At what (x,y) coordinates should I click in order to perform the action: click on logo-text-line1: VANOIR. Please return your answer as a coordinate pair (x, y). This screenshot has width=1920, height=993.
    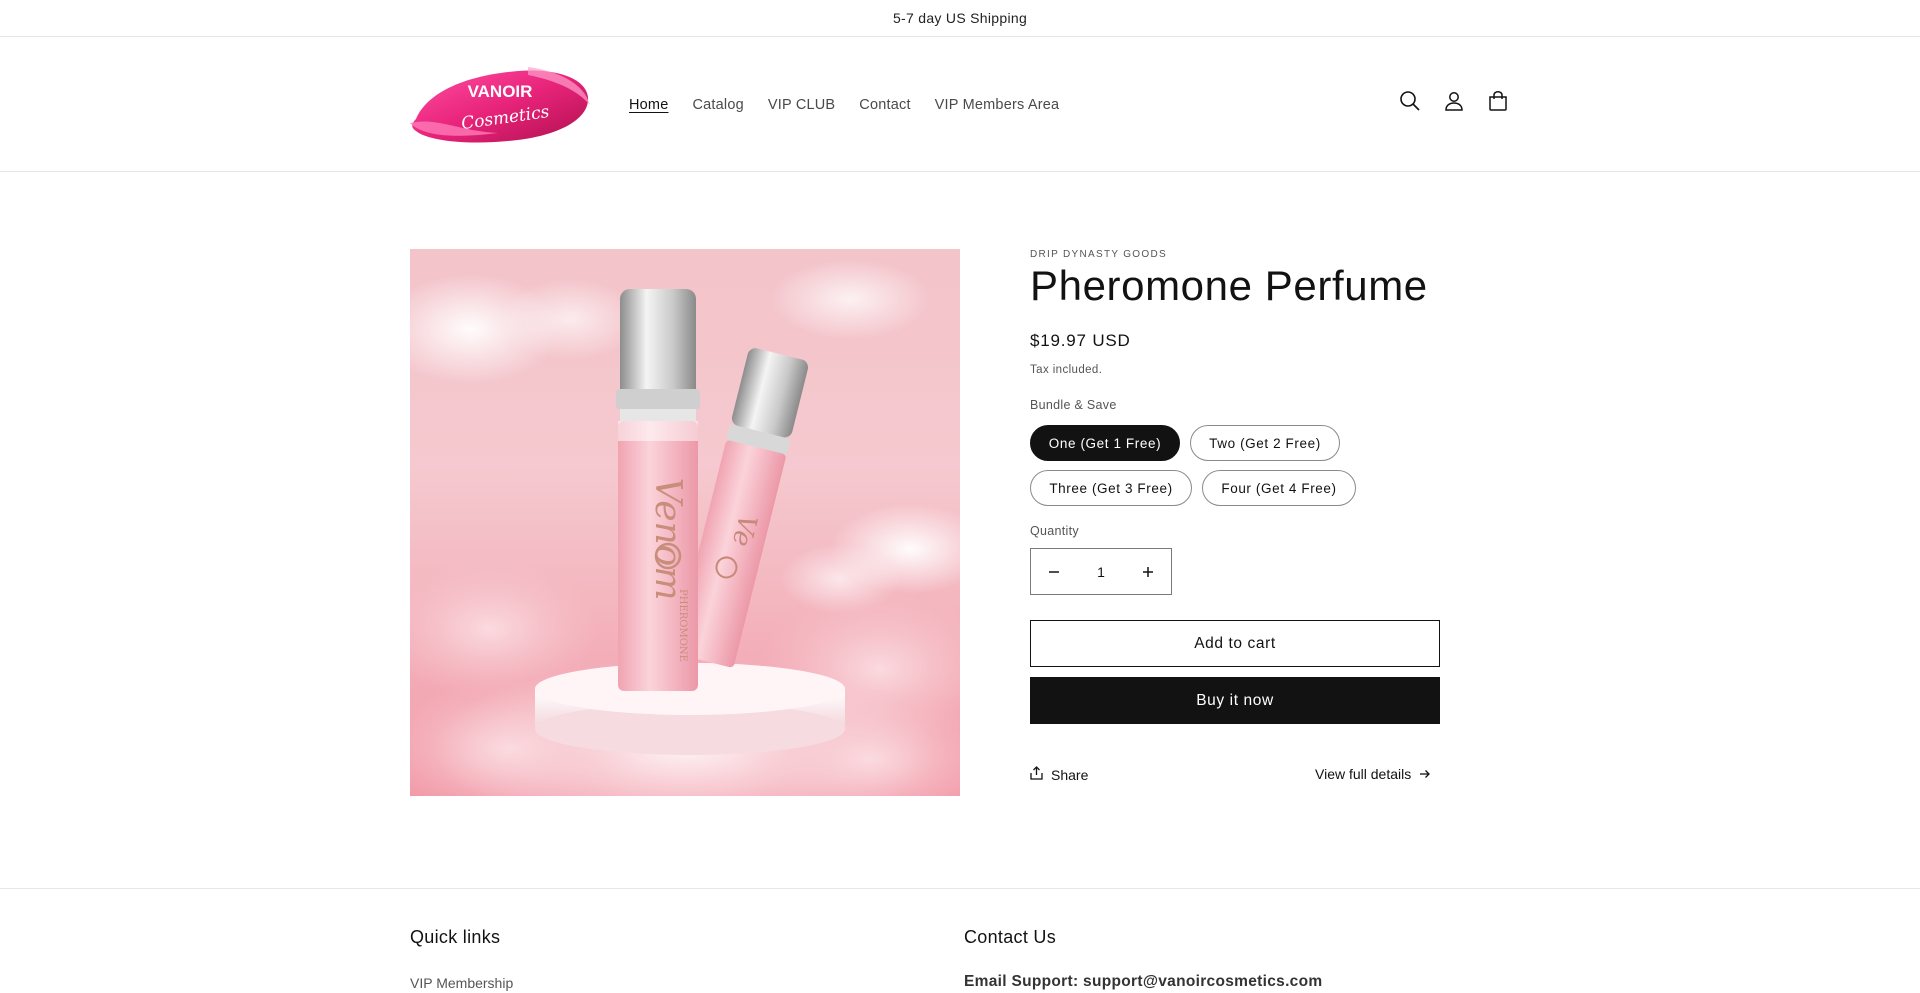
    Looking at the image, I should click on (500, 91).